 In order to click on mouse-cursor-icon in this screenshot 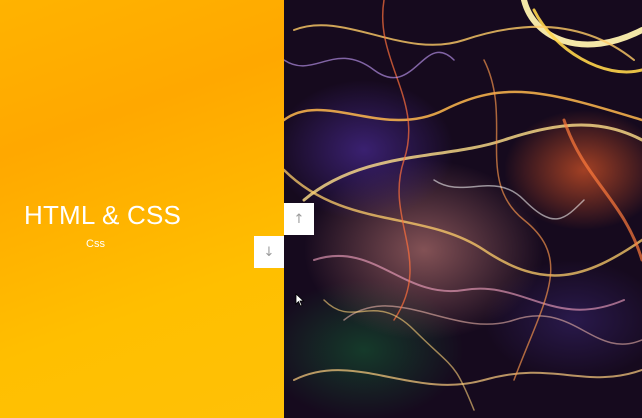, I will do `click(300, 300)`.